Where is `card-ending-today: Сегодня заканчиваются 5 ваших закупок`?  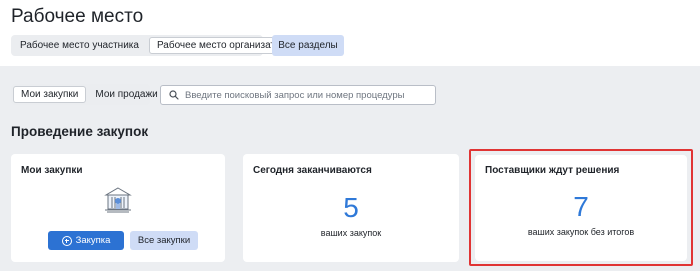 card-ending-today: Сегодня заканчиваются 5 ваших закупок is located at coordinates (351, 208).